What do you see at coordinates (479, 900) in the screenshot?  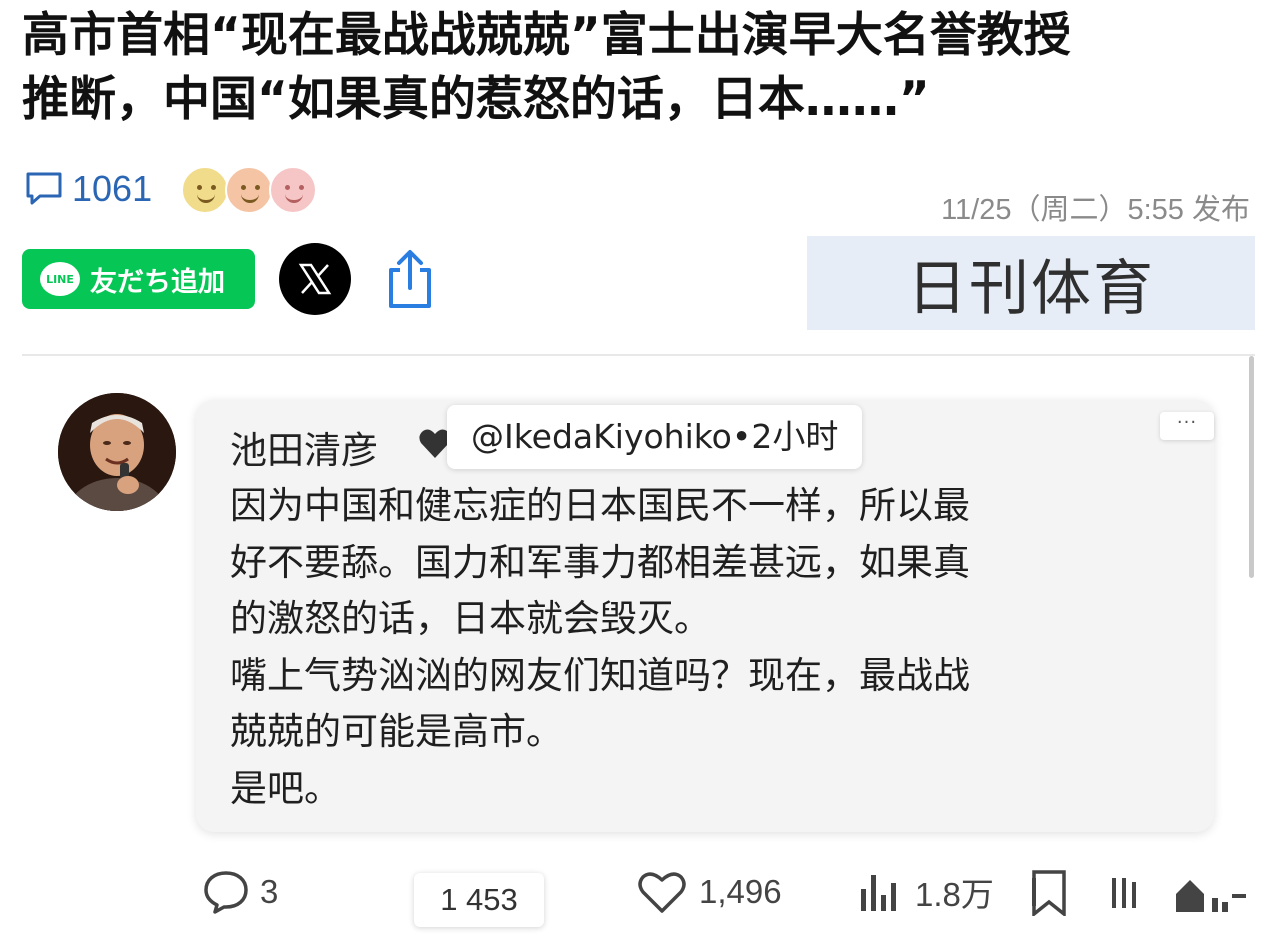 I see `views-tooltip: 1 453` at bounding box center [479, 900].